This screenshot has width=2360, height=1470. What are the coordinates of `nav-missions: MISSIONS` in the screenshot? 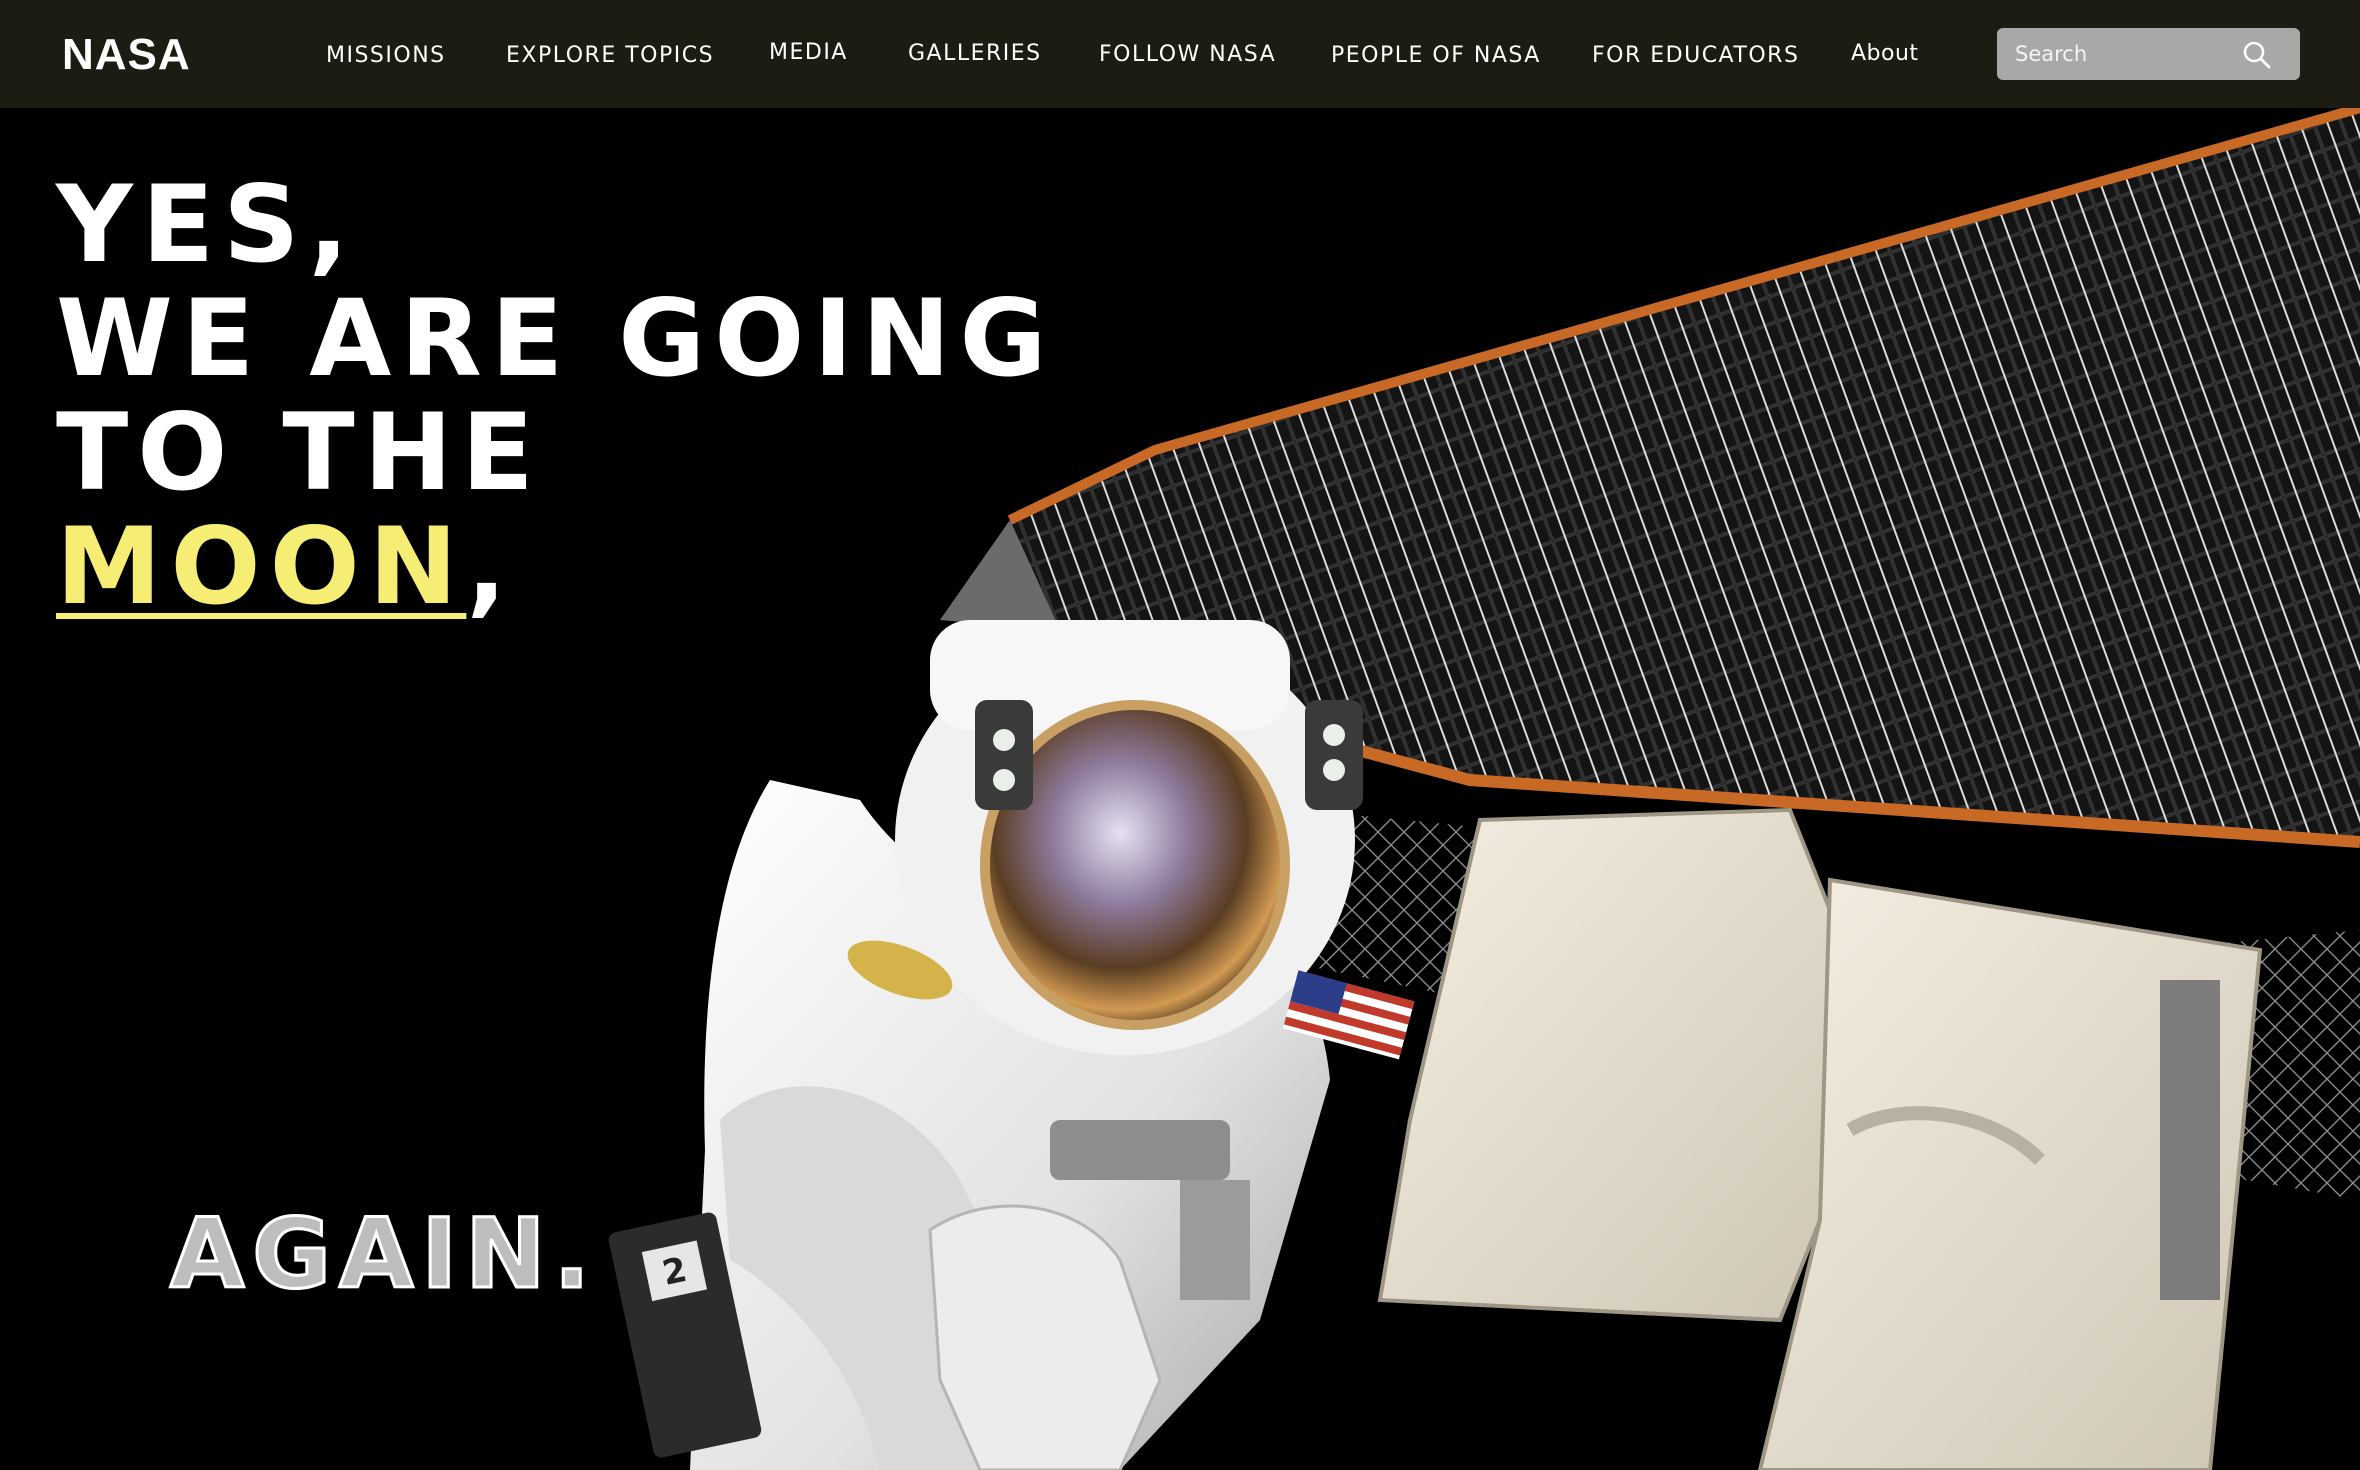 It's located at (386, 56).